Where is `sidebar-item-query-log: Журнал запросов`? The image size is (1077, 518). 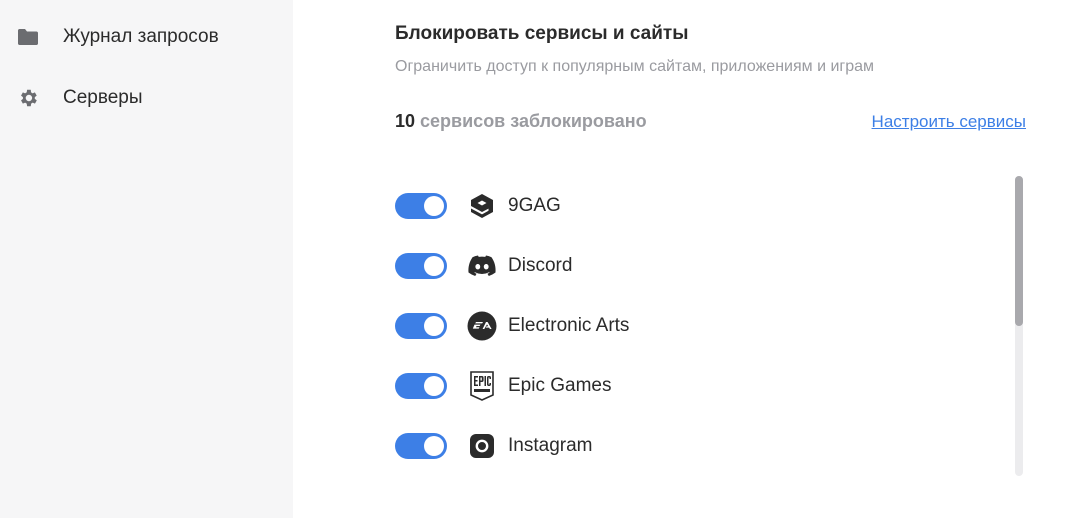
sidebar-item-query-log: Журнал запросов is located at coordinates (117, 37).